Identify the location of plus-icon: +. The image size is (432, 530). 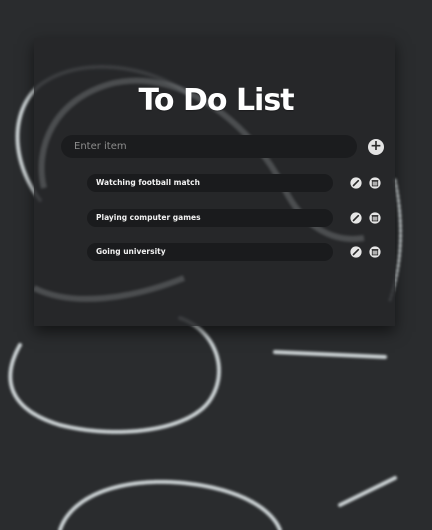
(376, 146).